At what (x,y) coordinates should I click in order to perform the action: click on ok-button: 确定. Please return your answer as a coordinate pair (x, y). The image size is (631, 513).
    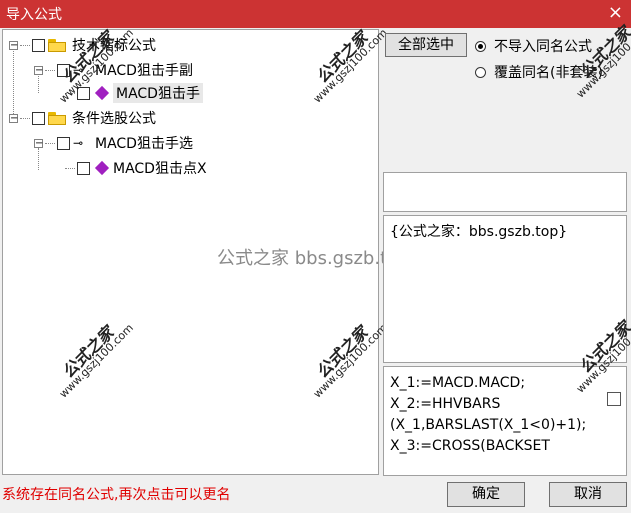
    Looking at the image, I should click on (486, 494).